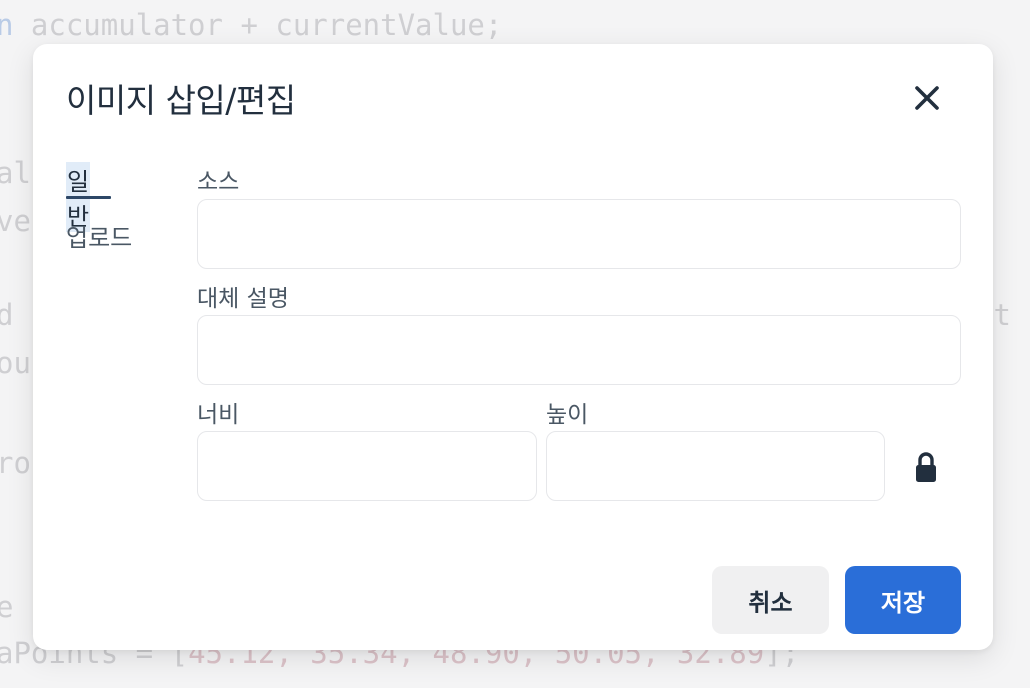  Describe the element at coordinates (15, 363) in the screenshot. I see `code-line-5: ou` at that location.